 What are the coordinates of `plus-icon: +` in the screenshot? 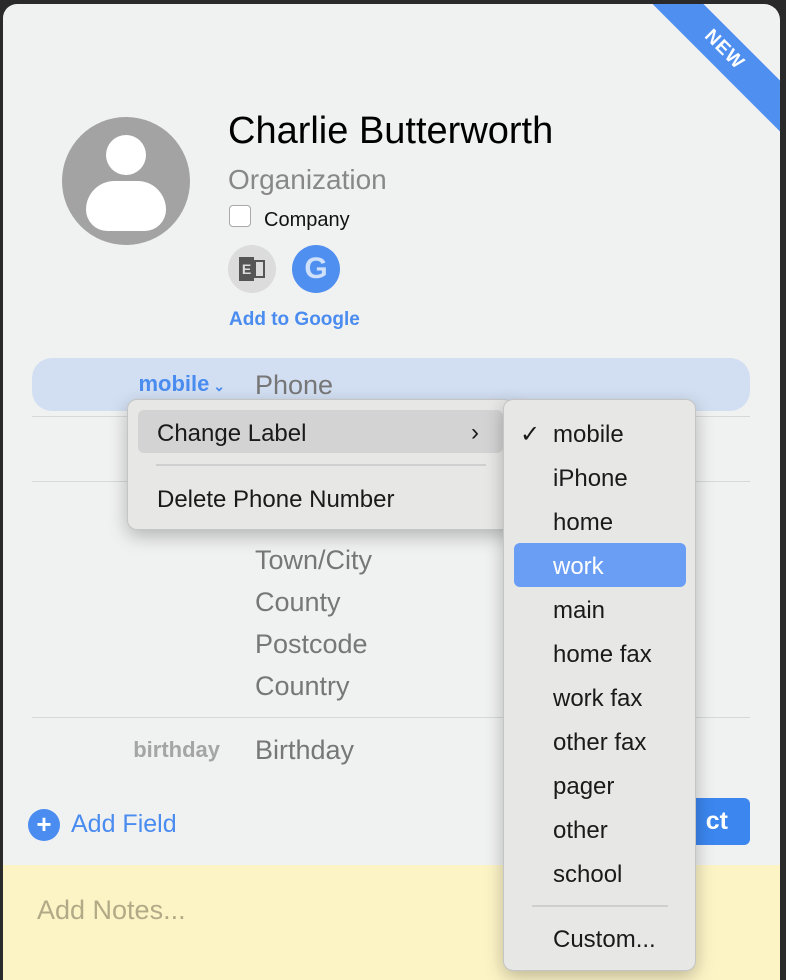 It's located at (44, 825).